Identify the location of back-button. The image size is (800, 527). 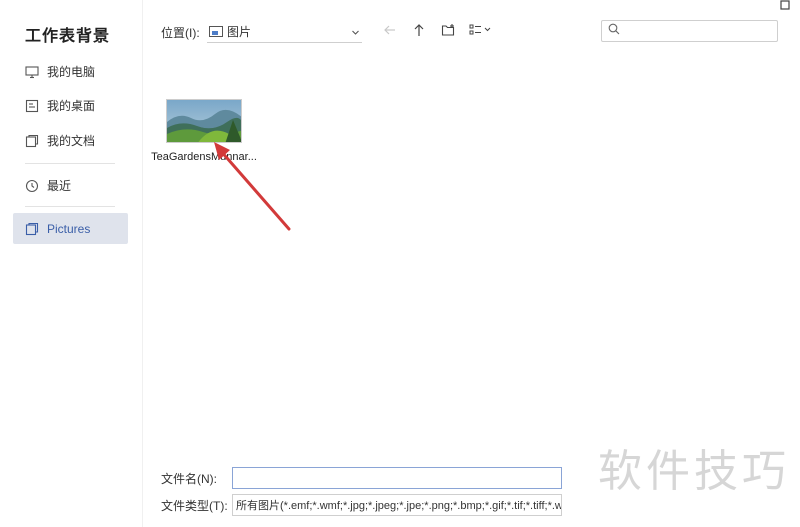
(390, 32).